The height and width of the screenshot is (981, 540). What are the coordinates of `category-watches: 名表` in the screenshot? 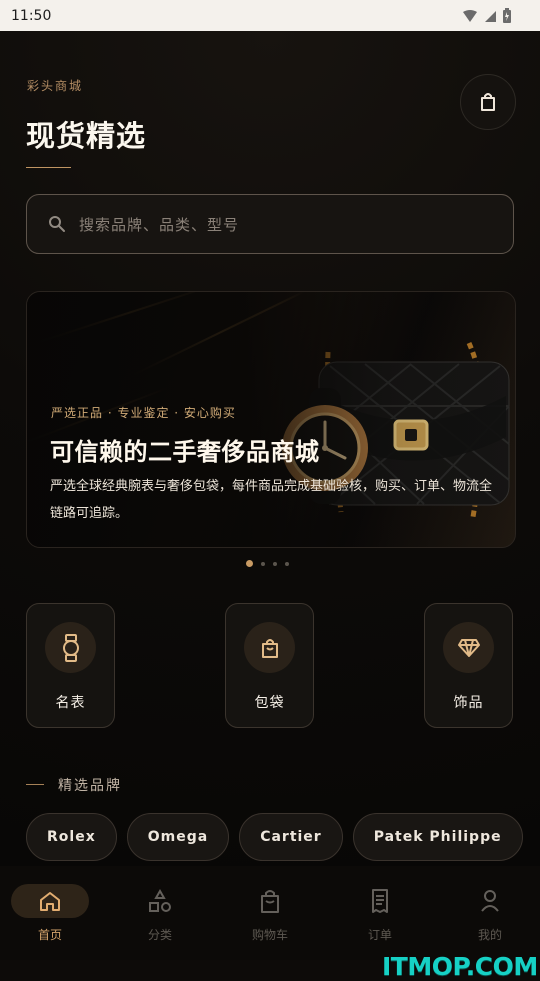 It's located at (70, 665).